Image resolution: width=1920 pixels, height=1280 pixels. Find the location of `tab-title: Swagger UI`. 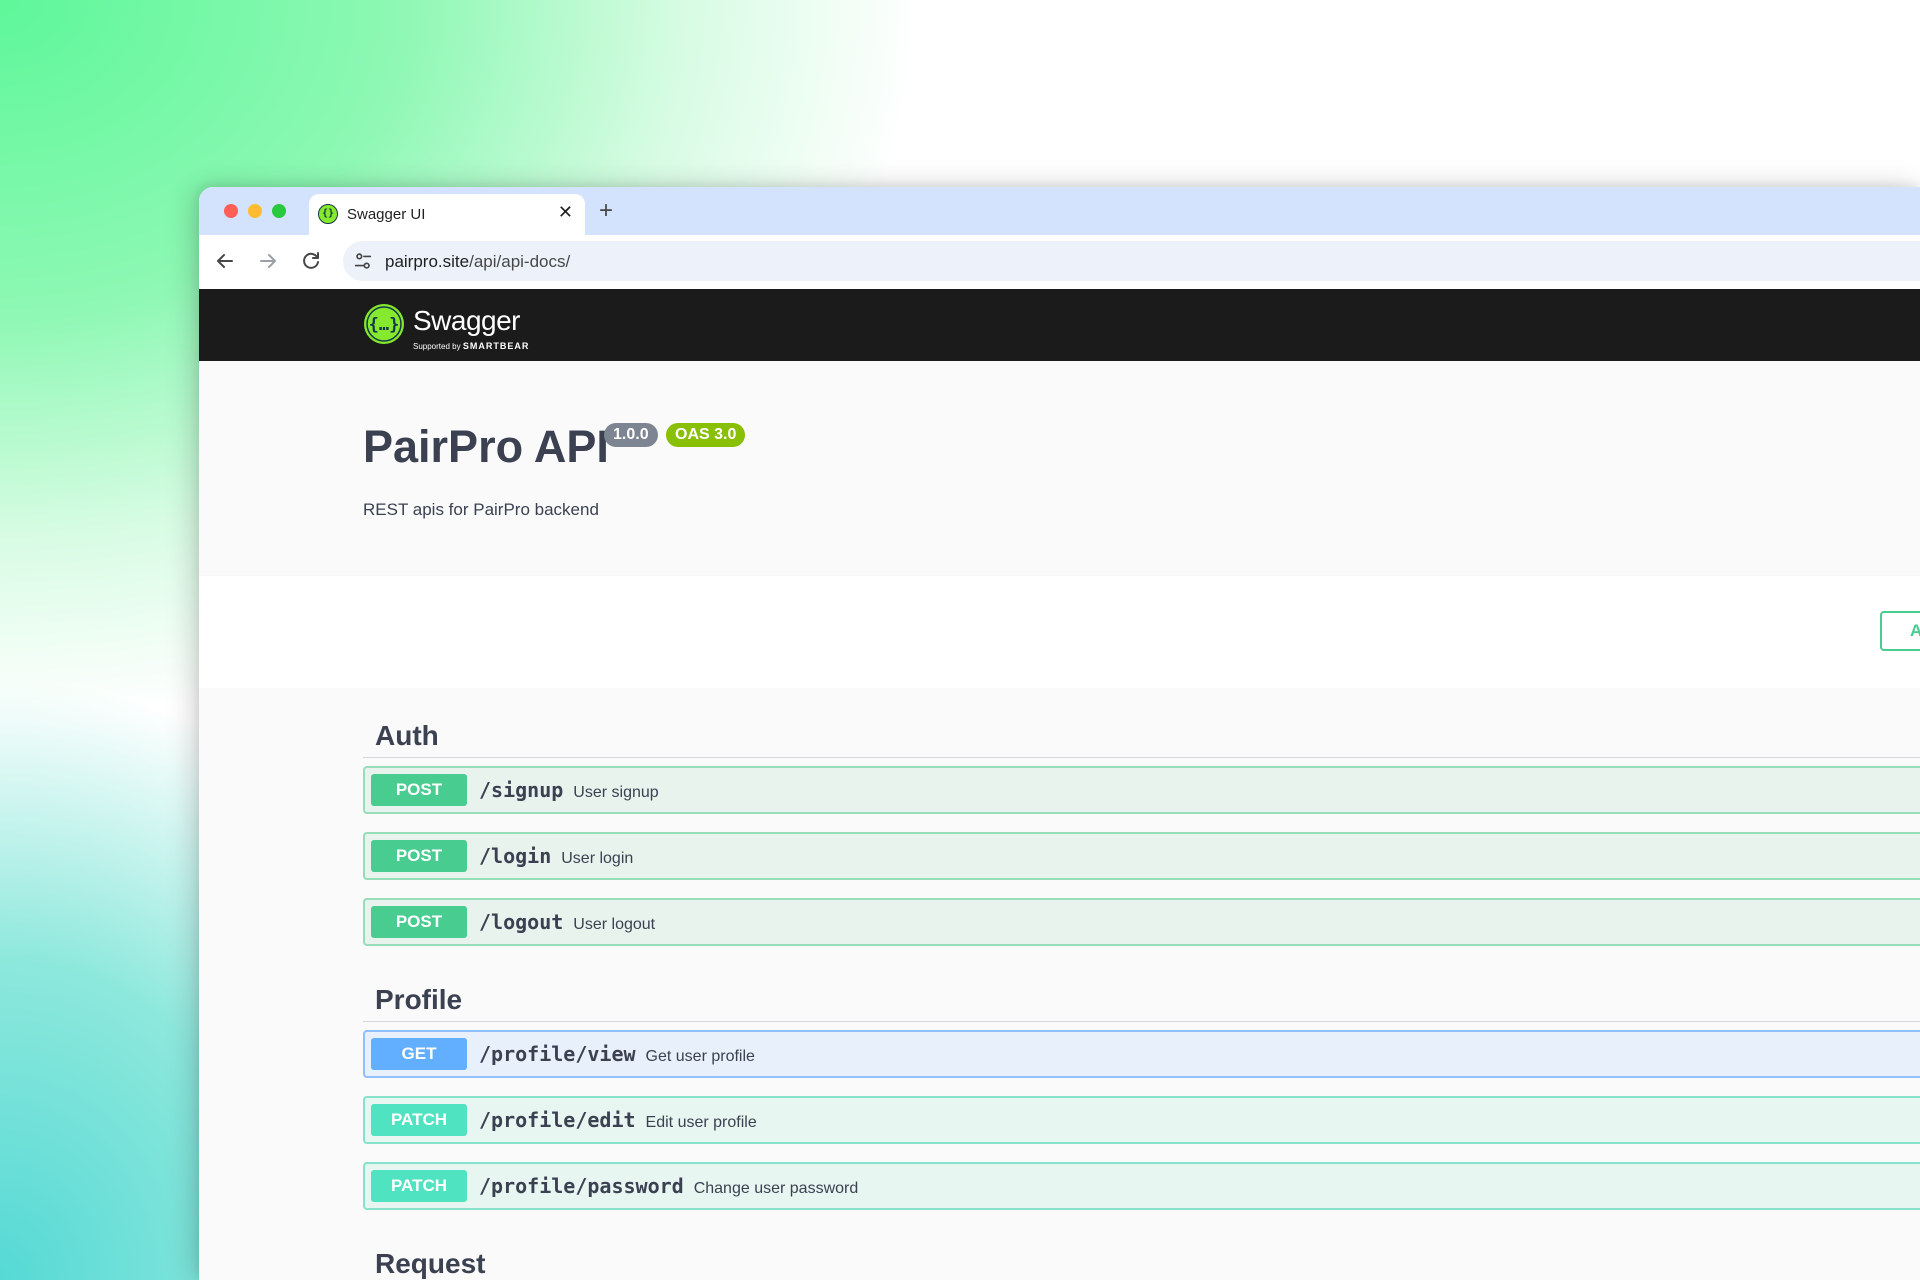

tab-title: Swagger UI is located at coordinates (386, 214).